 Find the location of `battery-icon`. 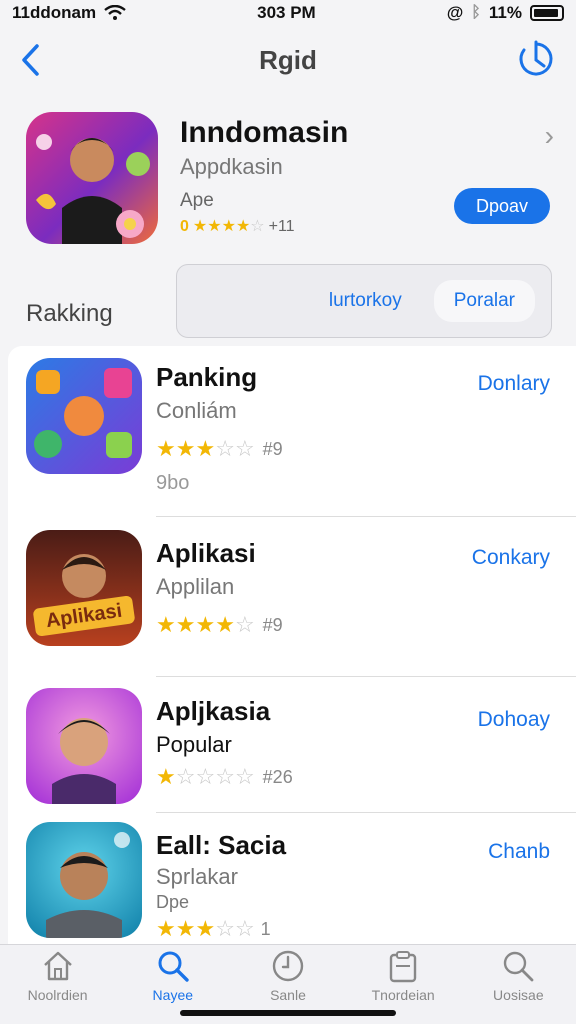

battery-icon is located at coordinates (547, 13).